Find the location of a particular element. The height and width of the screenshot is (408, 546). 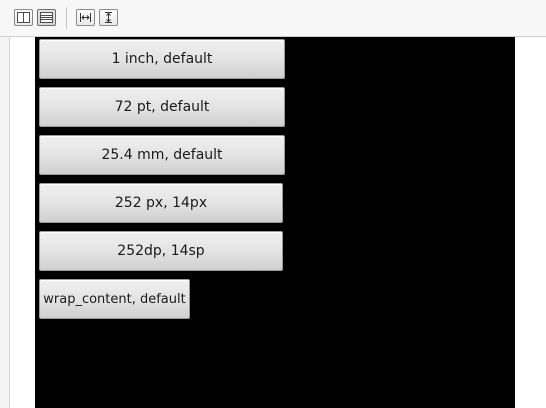

fit-width-icon is located at coordinates (85, 17).